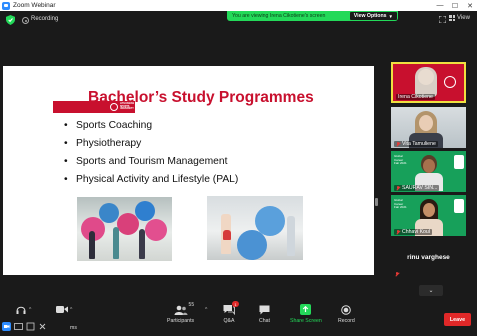 Image resolution: width=477 pixels, height=336 pixels. I want to click on video-camera-icon, so click(62, 309).